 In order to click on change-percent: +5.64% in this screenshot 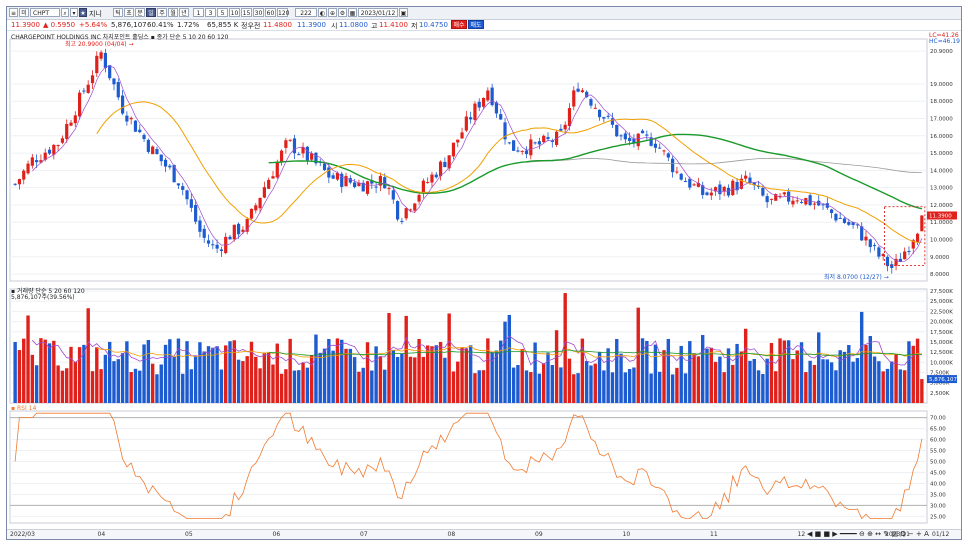, I will do `click(93, 25)`.